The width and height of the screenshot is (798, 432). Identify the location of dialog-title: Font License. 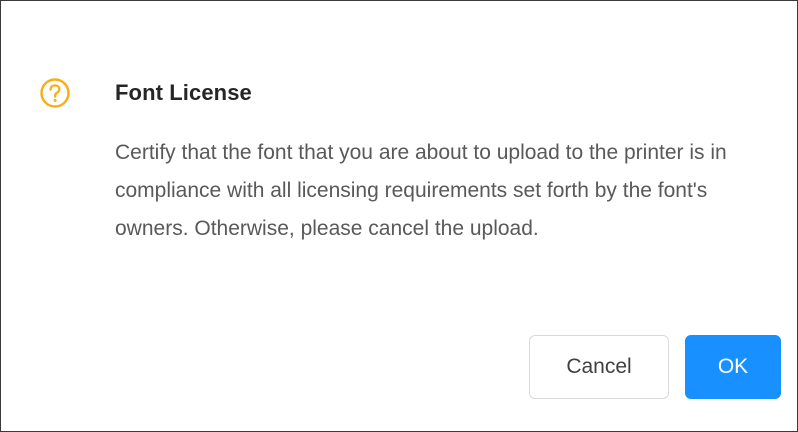
(183, 92).